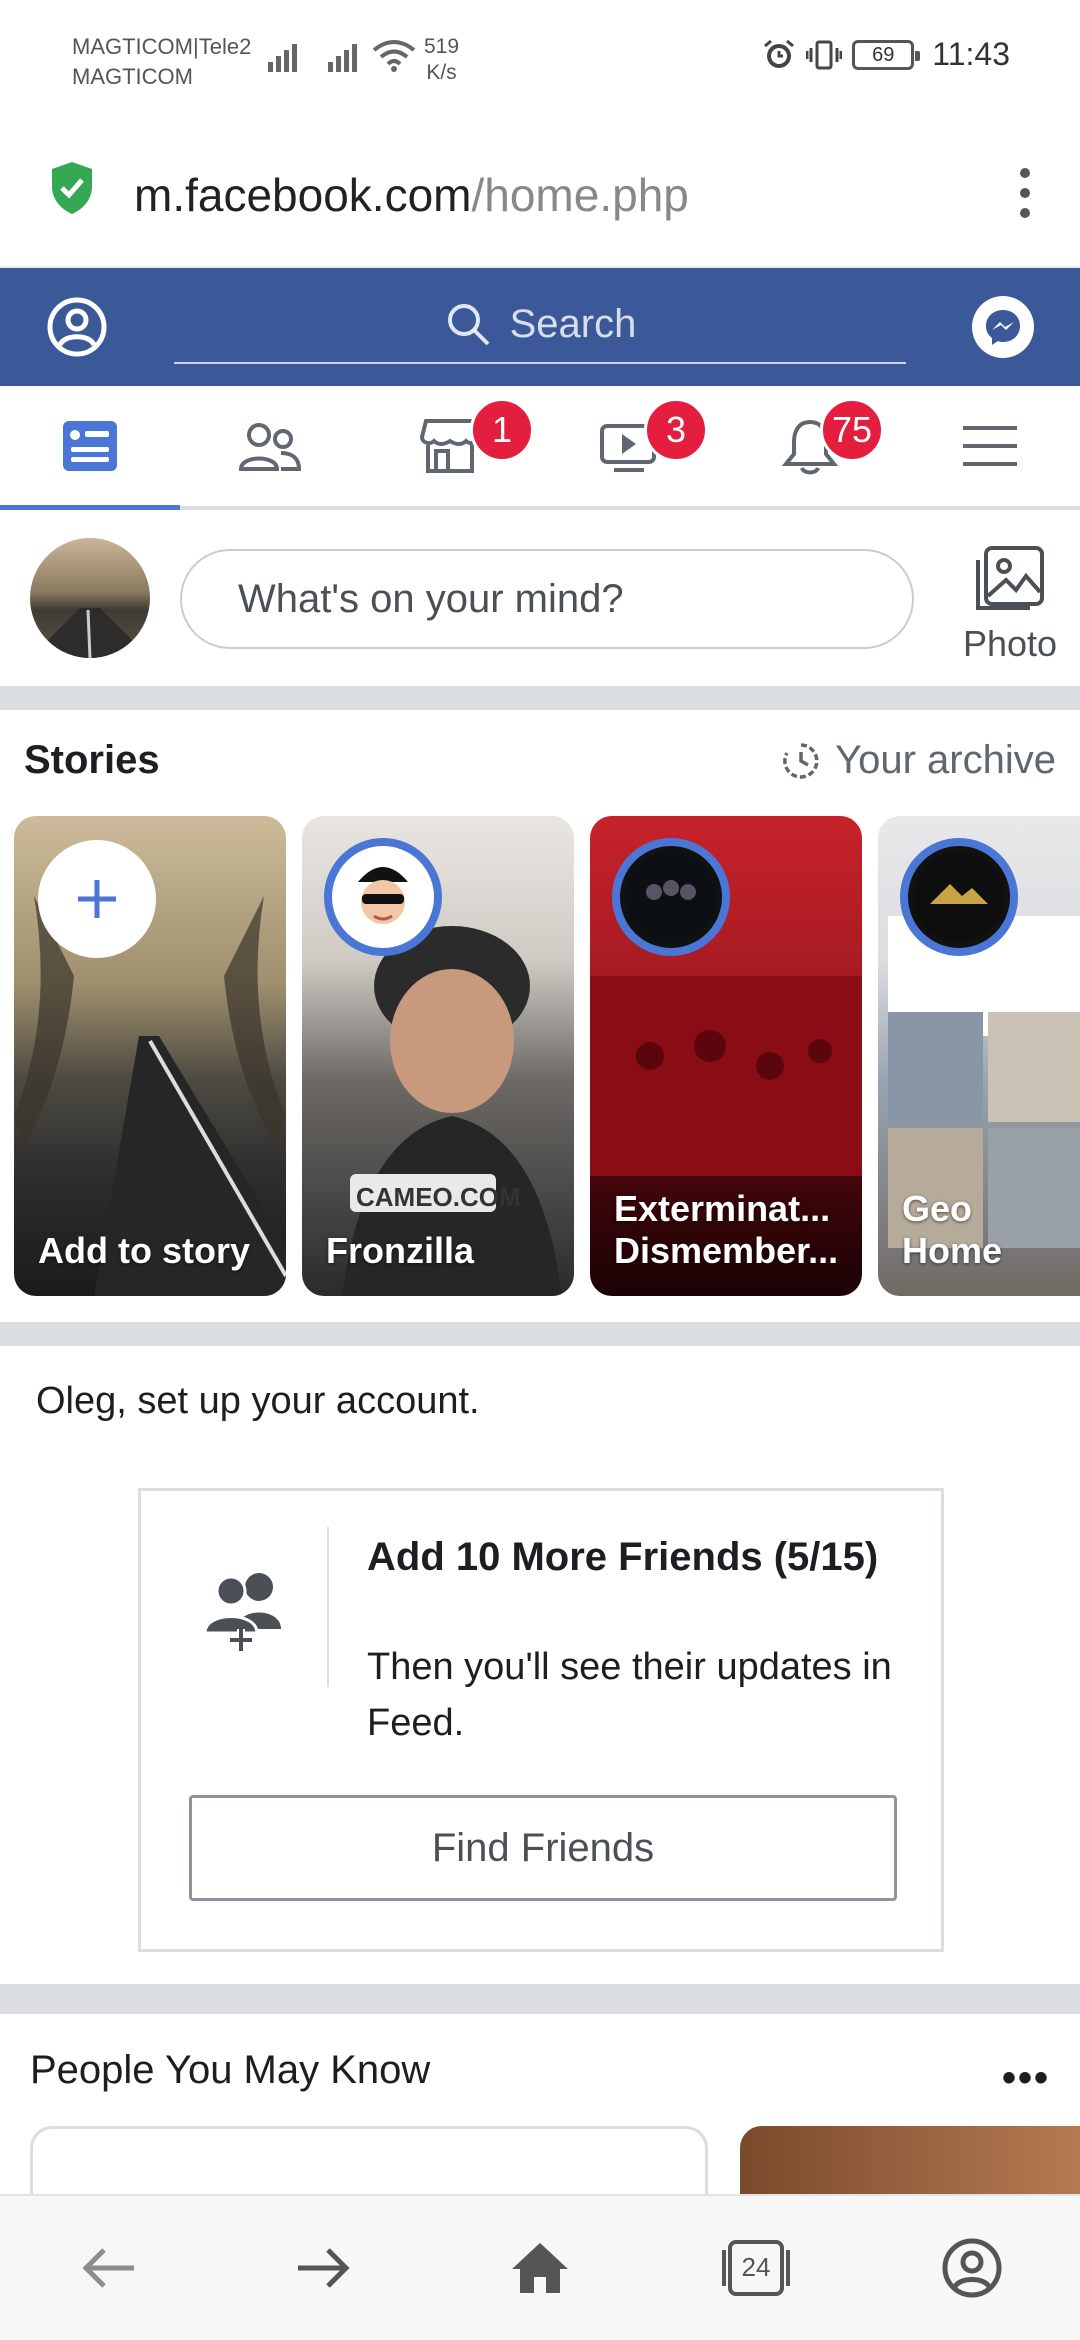 The image size is (1080, 2340). I want to click on secure-shield-icon, so click(72, 188).